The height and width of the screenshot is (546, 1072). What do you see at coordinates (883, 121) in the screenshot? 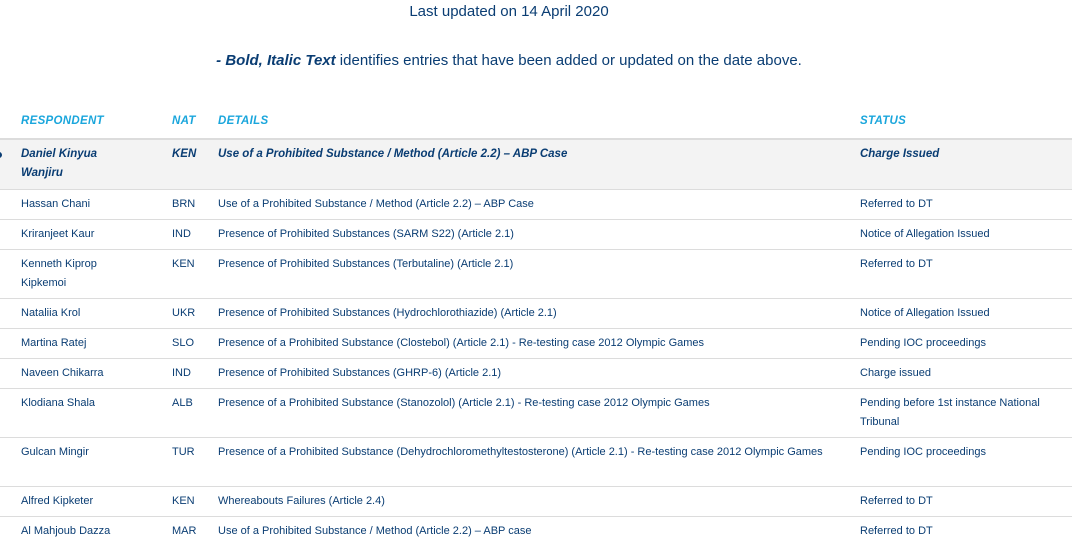
I see `column-header-status: STATUS` at bounding box center [883, 121].